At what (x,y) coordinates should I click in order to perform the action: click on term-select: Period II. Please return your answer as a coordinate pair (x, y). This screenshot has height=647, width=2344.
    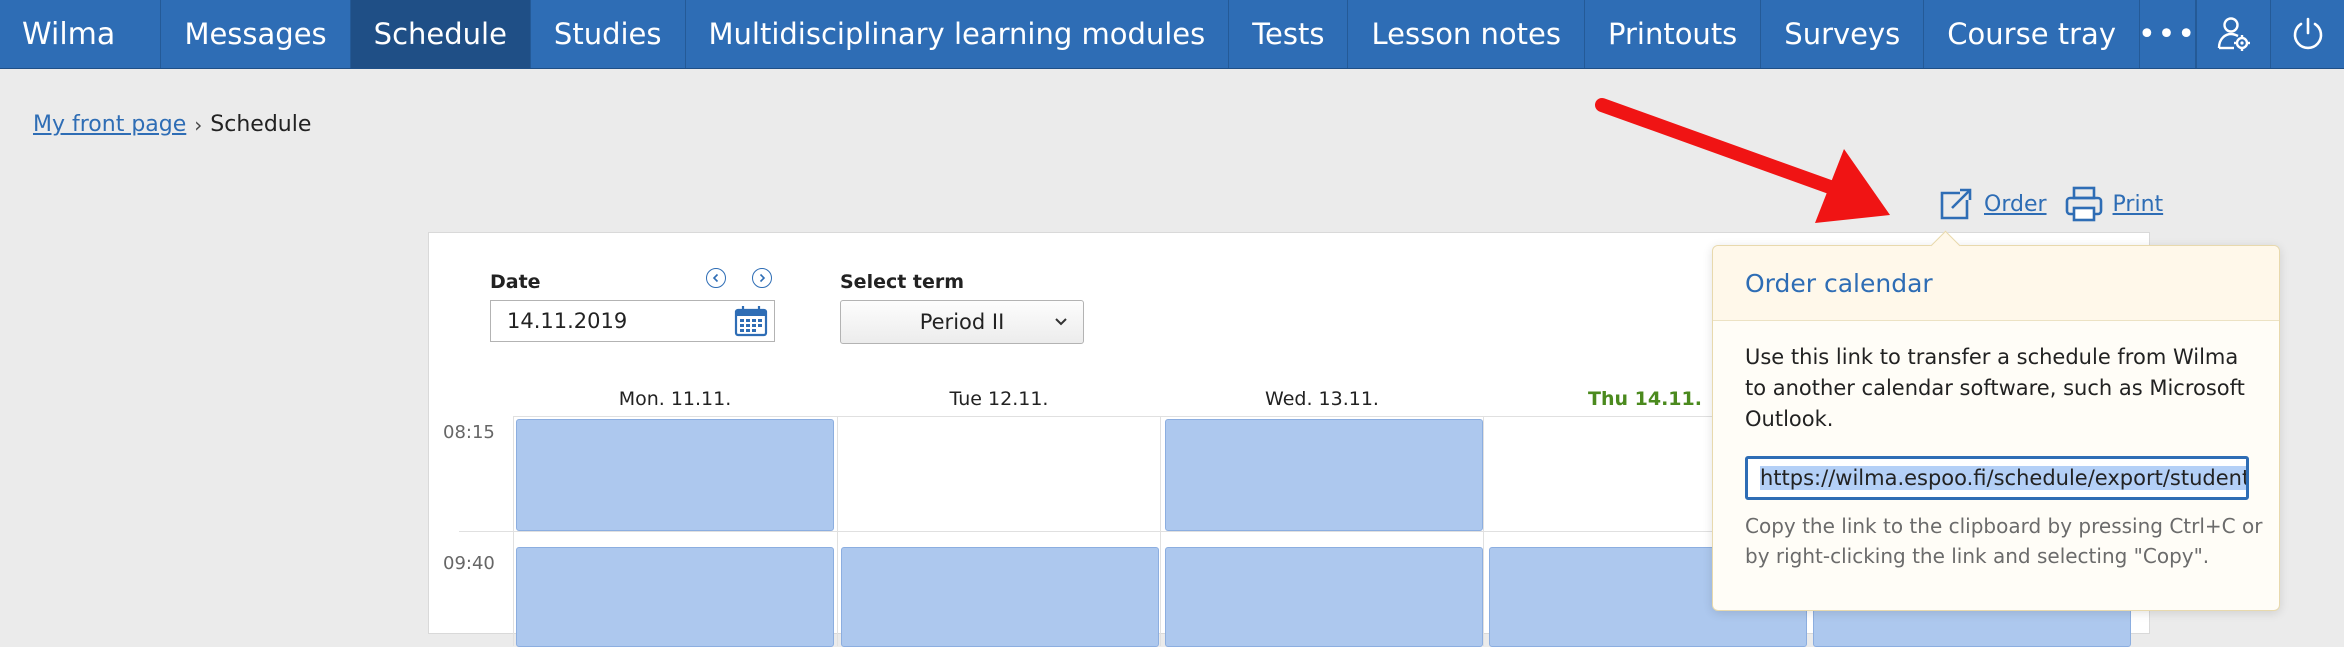
    Looking at the image, I should click on (962, 322).